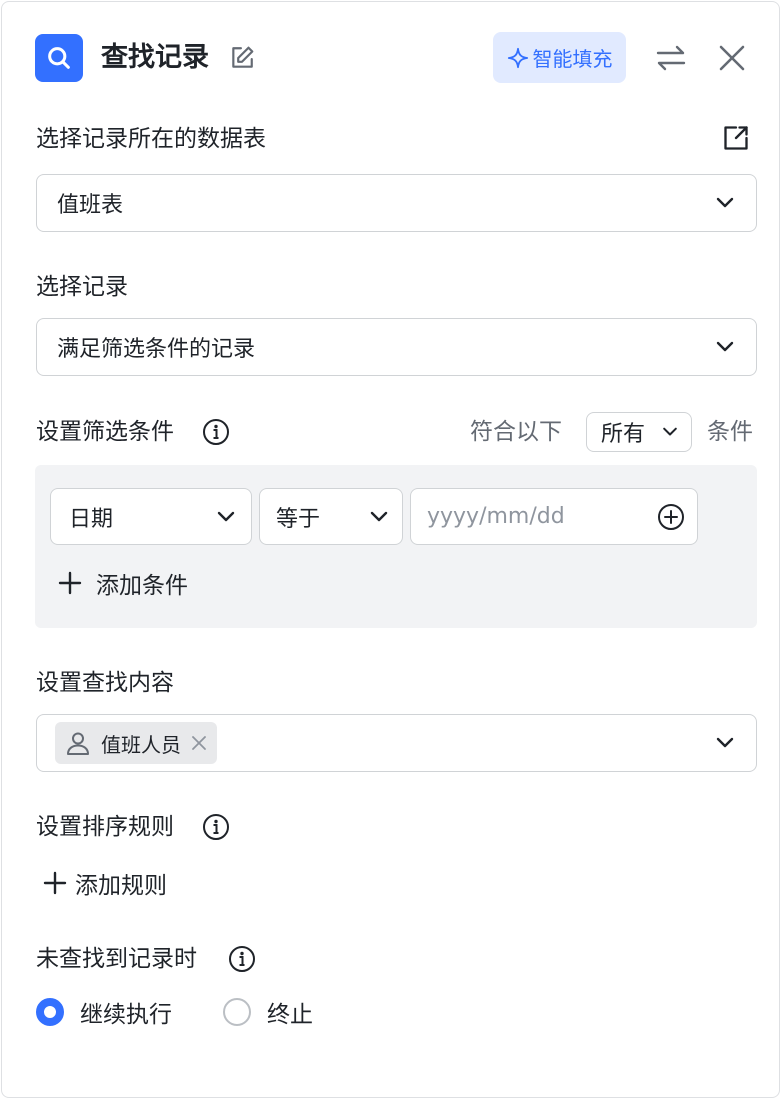  What do you see at coordinates (151, 516) in the screenshot?
I see `condition-field-select: 日期` at bounding box center [151, 516].